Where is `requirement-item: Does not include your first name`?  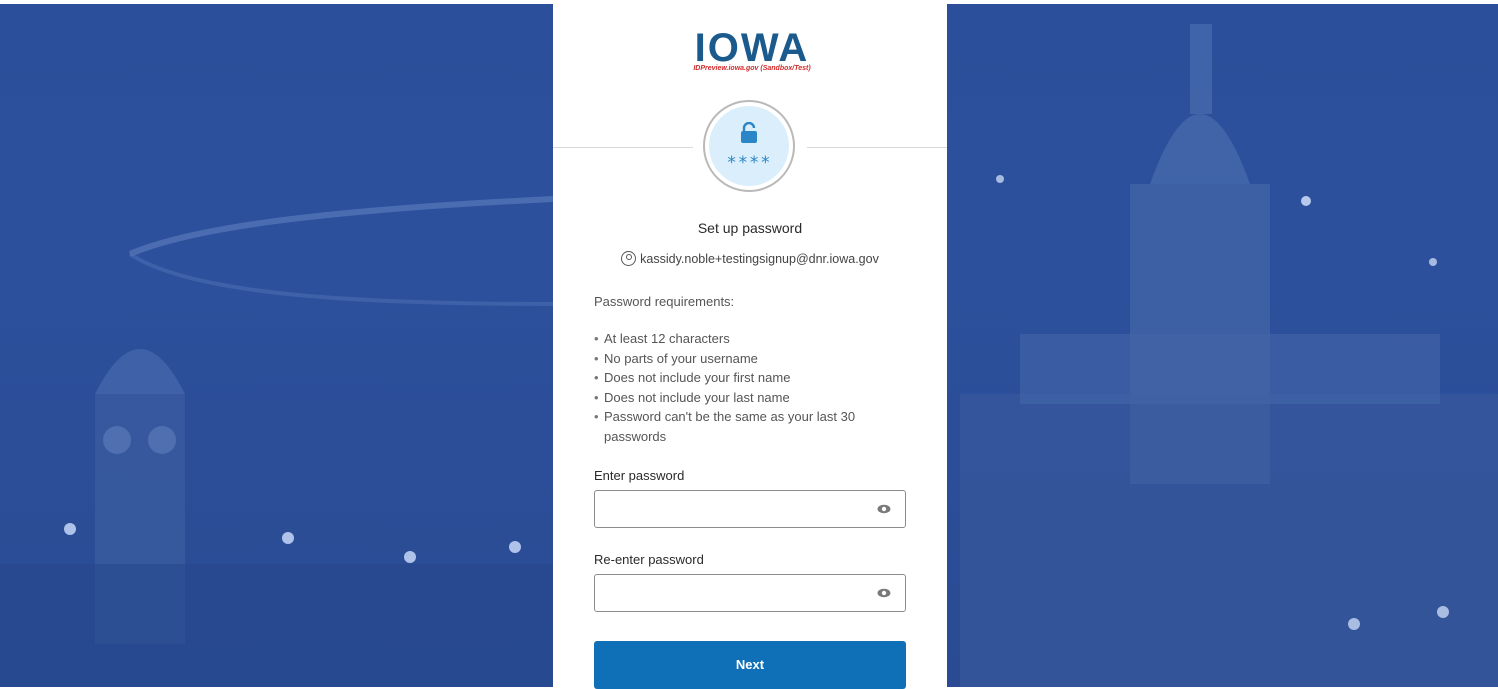 requirement-item: Does not include your first name is located at coordinates (744, 378).